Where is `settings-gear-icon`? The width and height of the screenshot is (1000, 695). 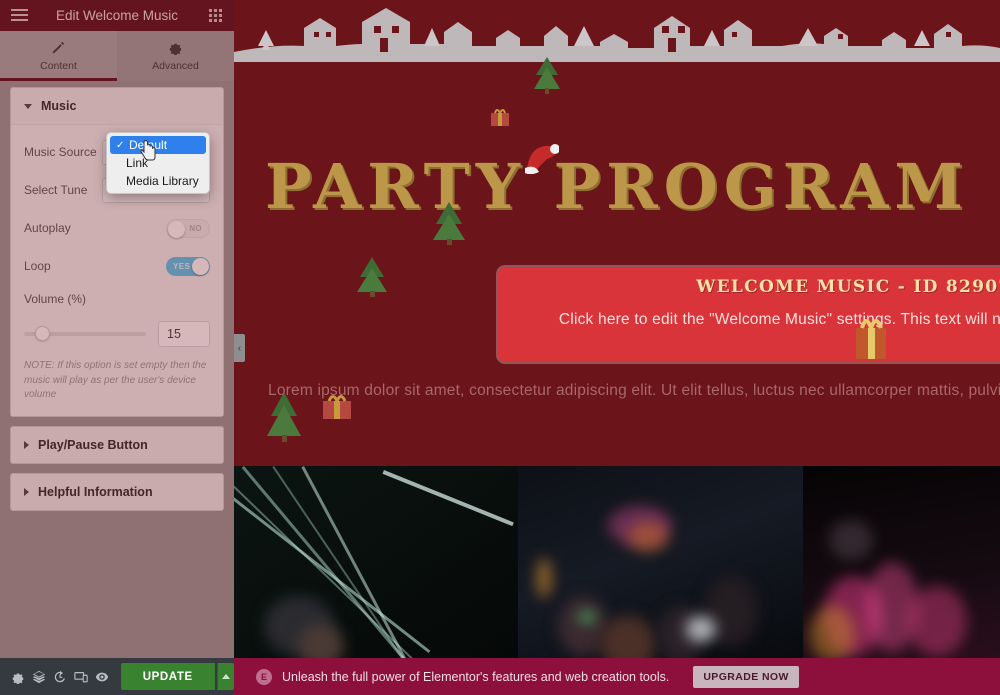 settings-gear-icon is located at coordinates (17, 676).